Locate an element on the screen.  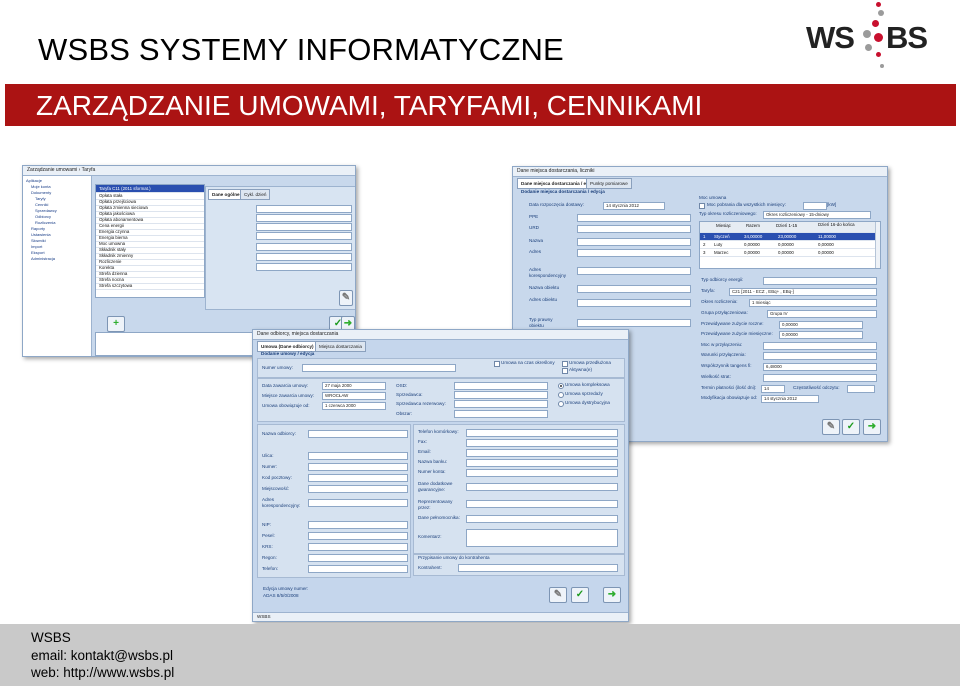
moc-checkbox is located at coordinates (702, 206).